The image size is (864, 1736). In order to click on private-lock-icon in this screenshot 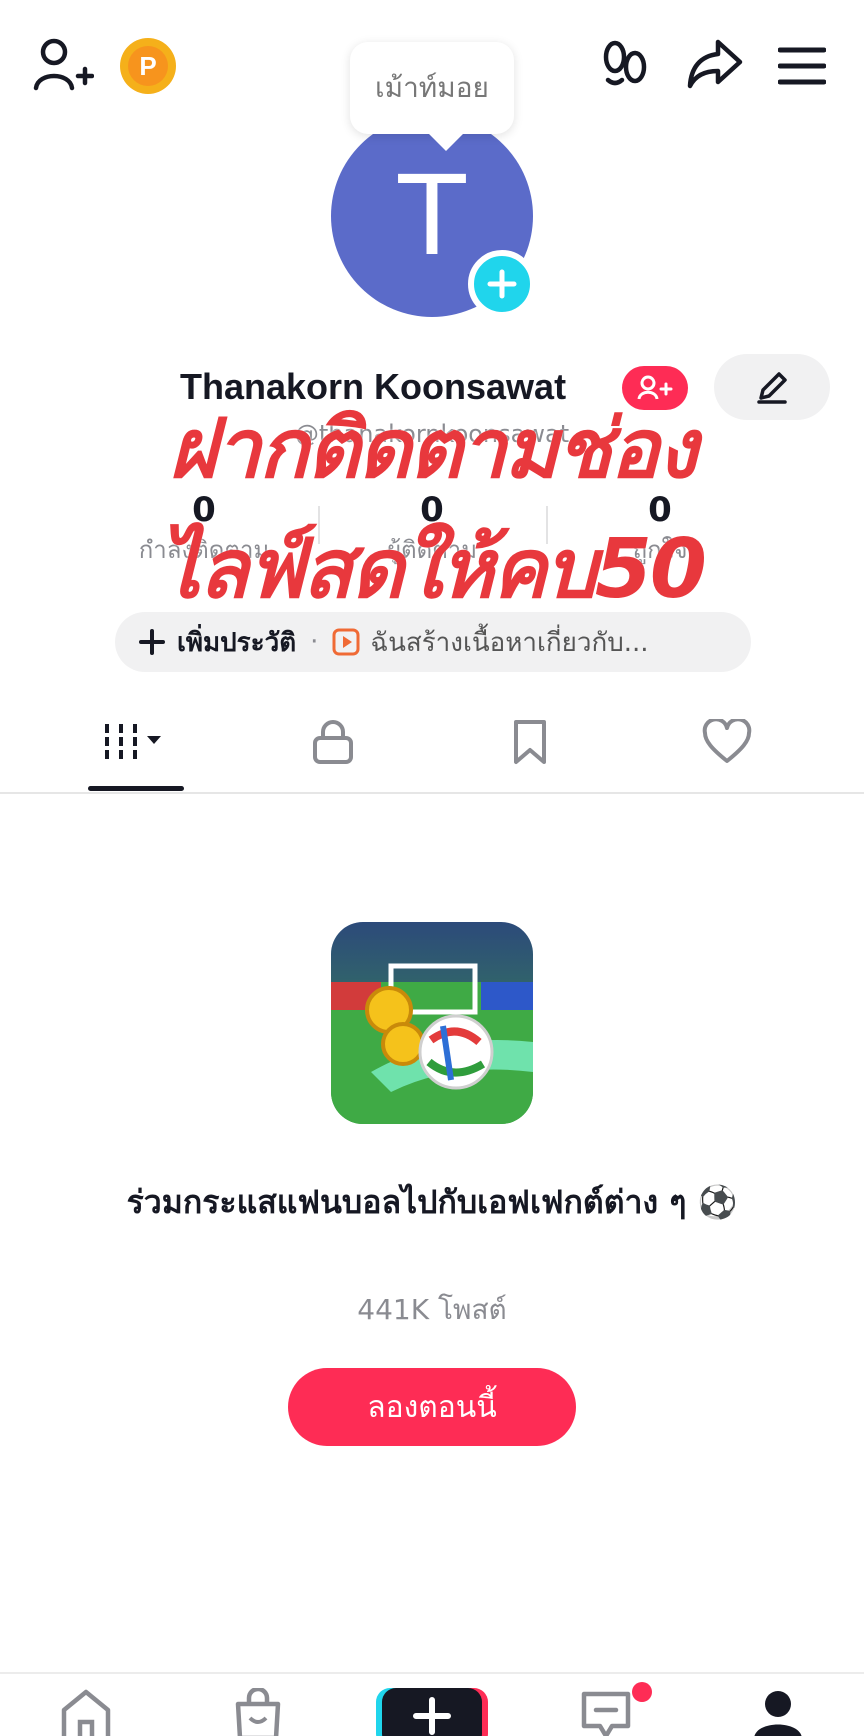, I will do `click(333, 742)`.